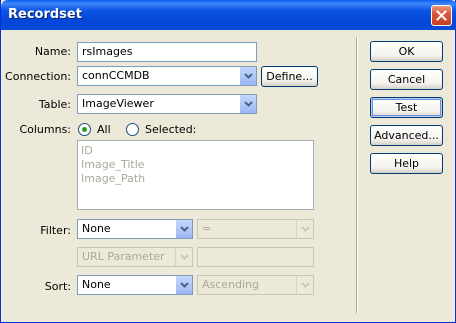 The width and height of the screenshot is (456, 323). What do you see at coordinates (135, 285) in the screenshot?
I see `sort-select: None` at bounding box center [135, 285].